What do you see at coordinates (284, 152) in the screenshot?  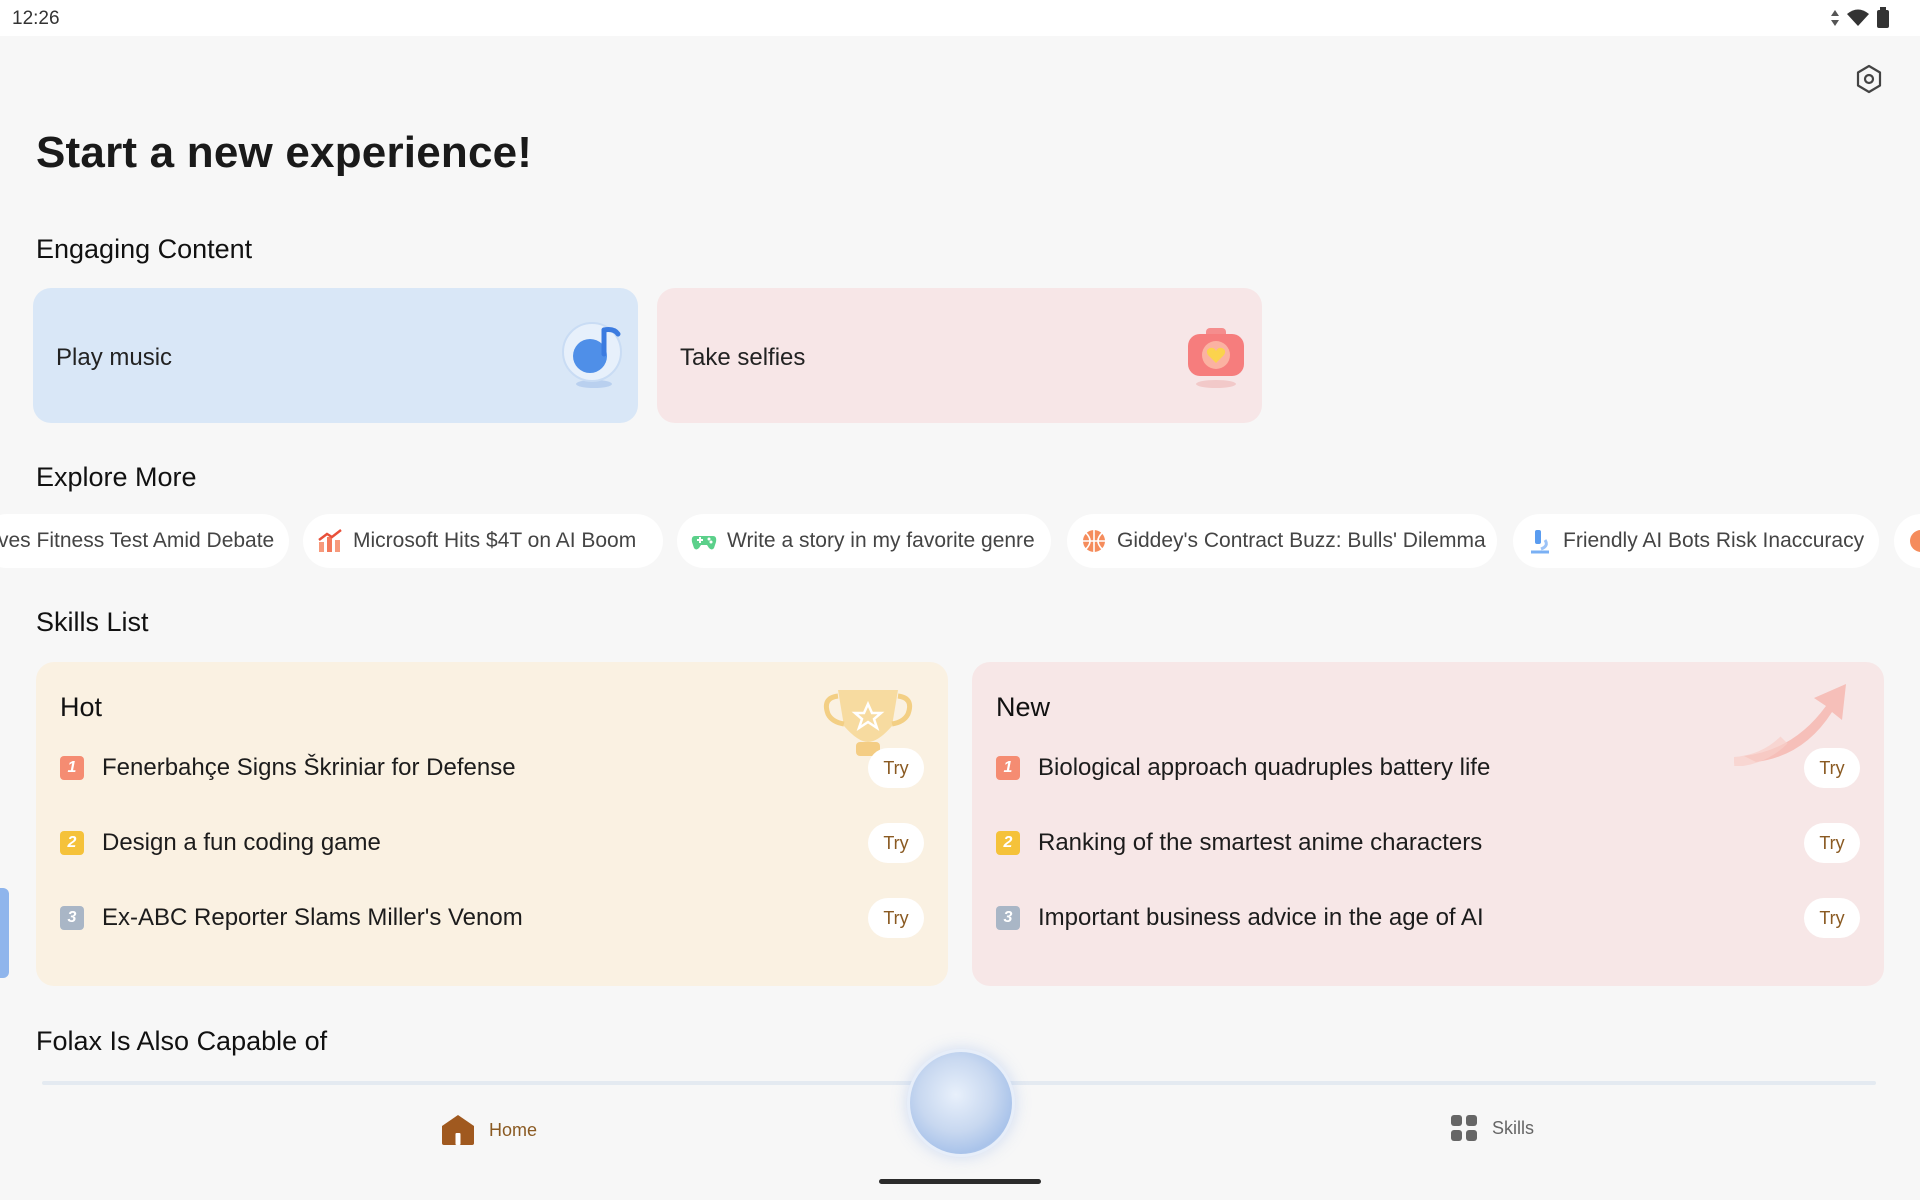 I see `page-title: Start a new experience!` at bounding box center [284, 152].